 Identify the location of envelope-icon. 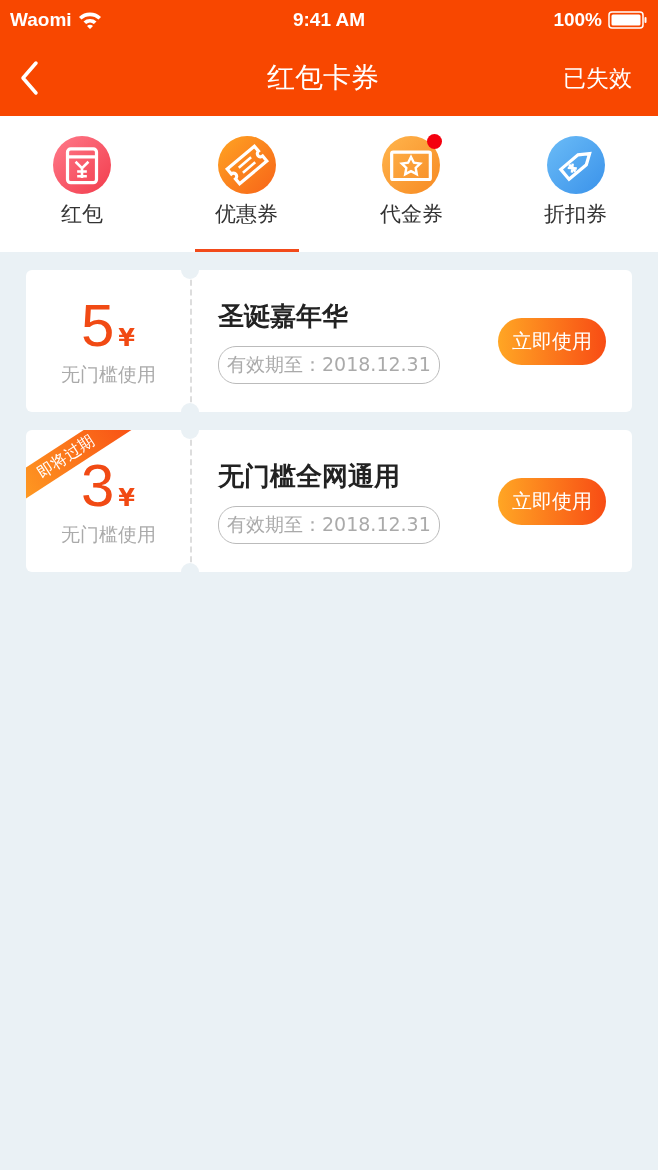
(82, 165).